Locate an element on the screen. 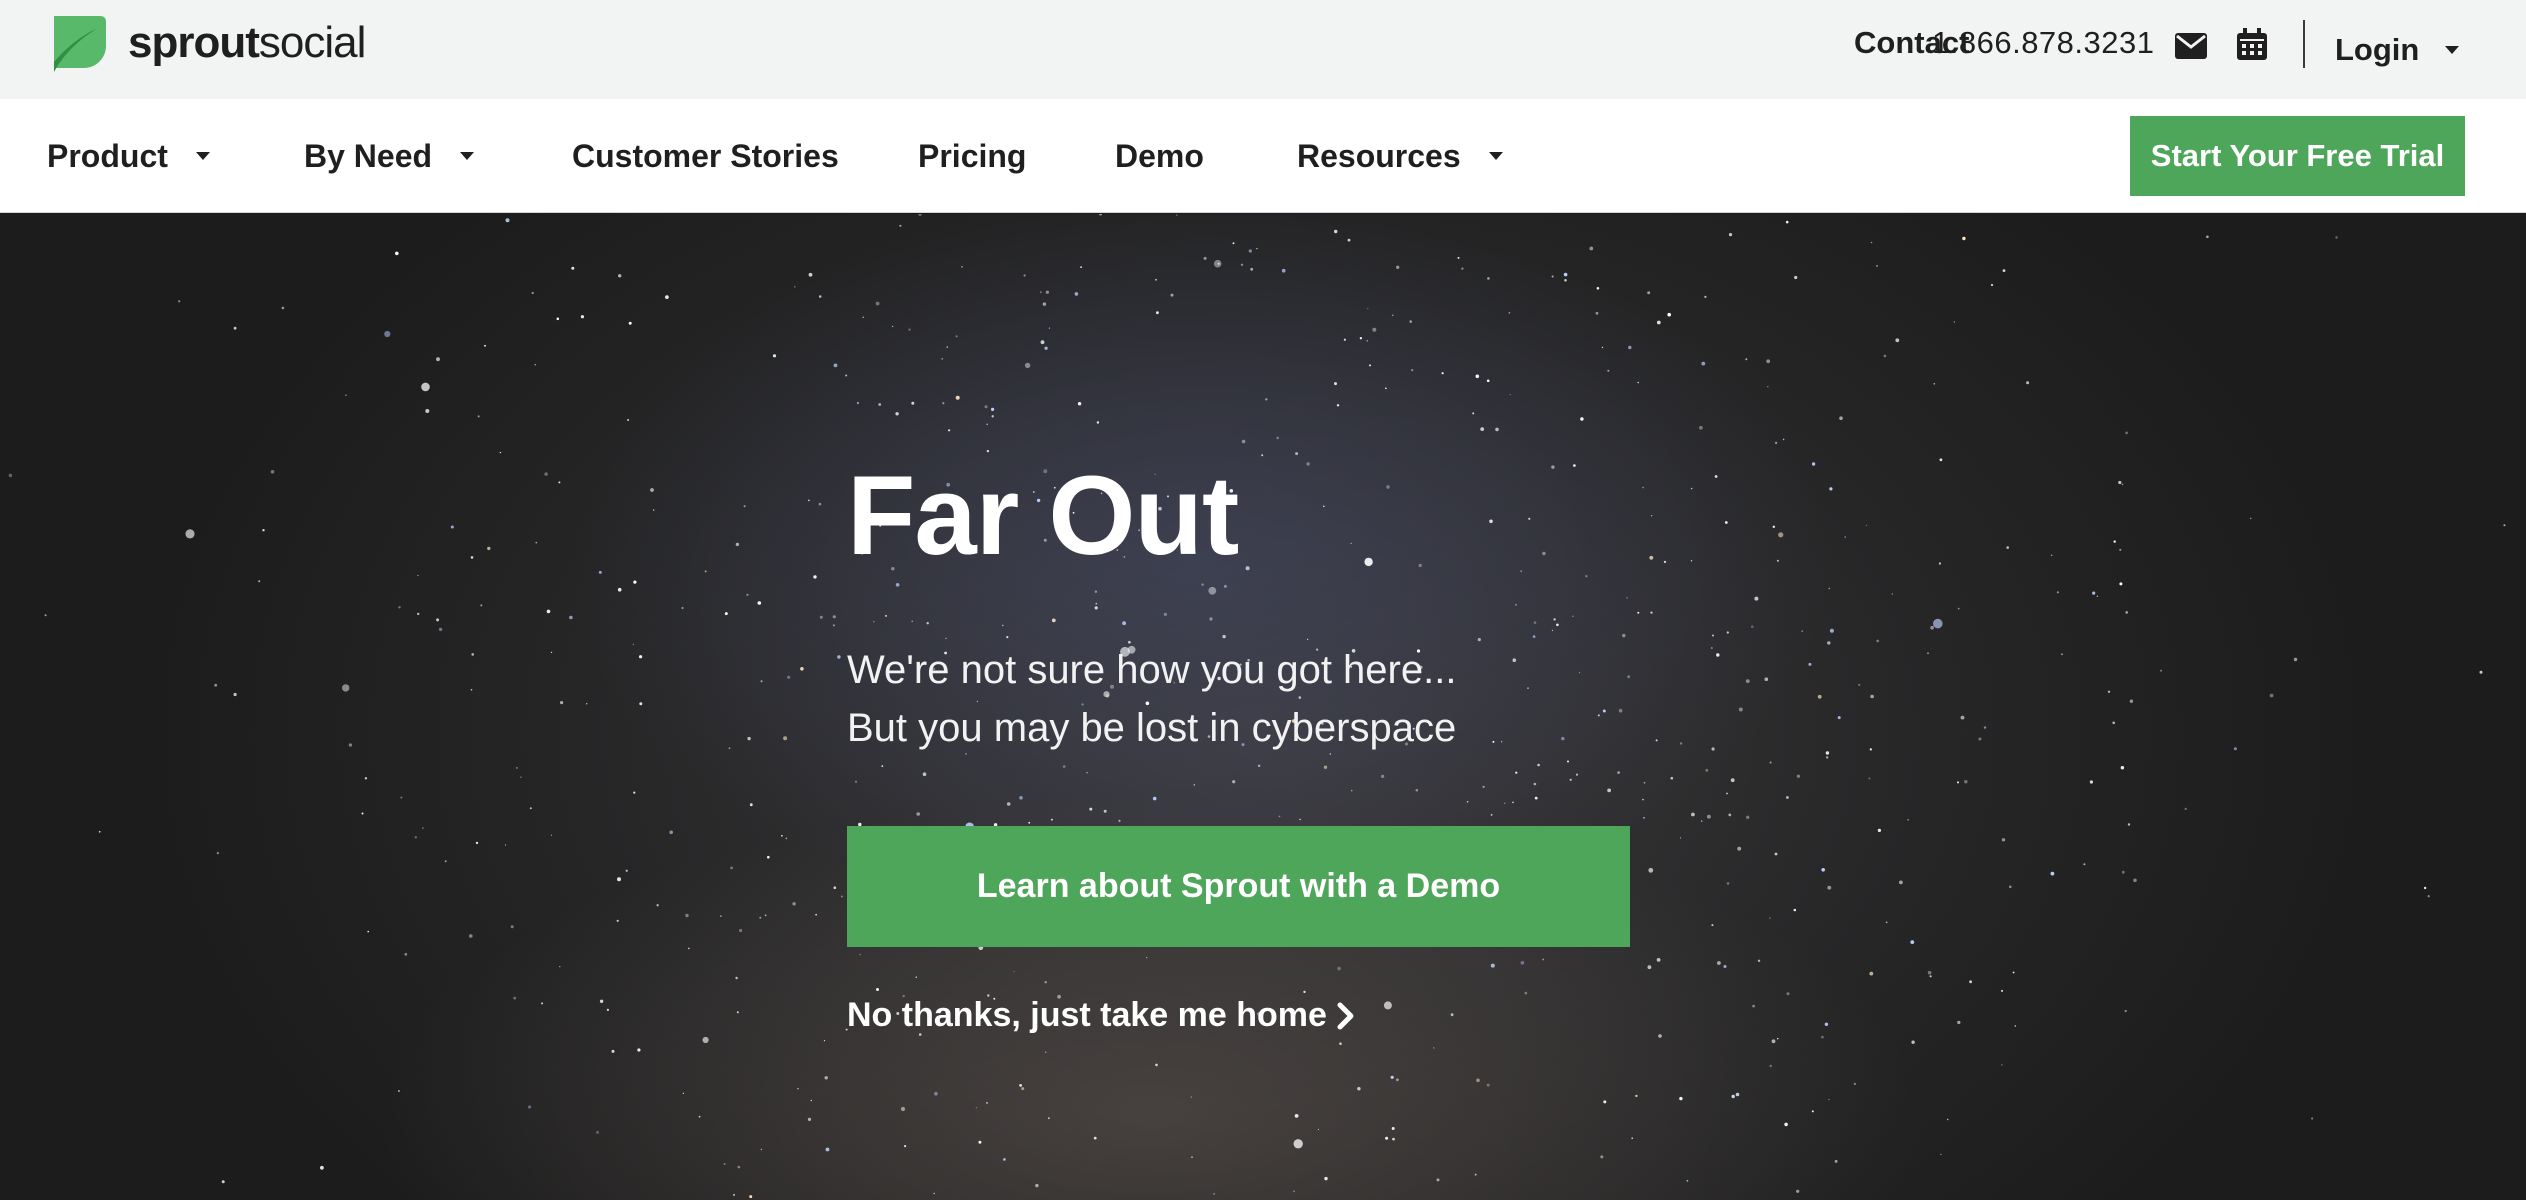 The image size is (2526, 1200). sprout-social-logo: sproutsocial is located at coordinates (208, 43).